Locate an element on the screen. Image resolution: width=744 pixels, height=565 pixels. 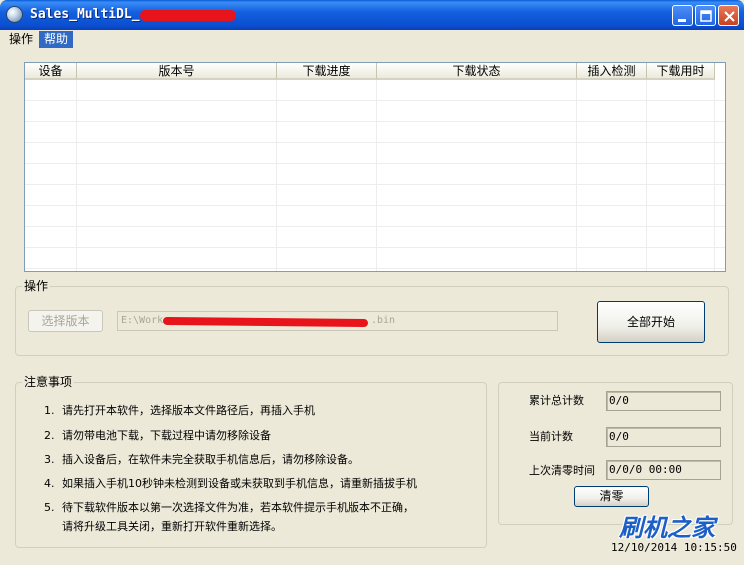
start-all-button: 全部开始 is located at coordinates (651, 322).